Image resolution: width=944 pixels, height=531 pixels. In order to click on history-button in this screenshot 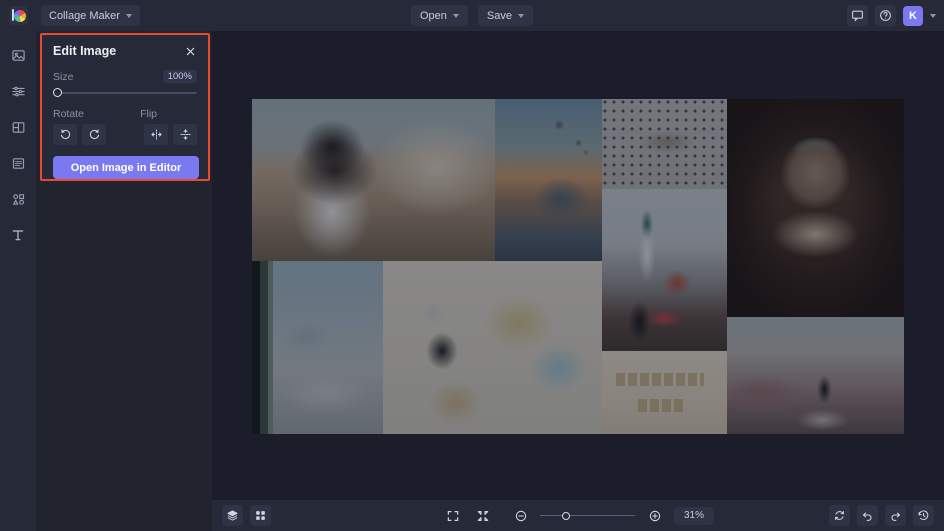, I will do `click(923, 515)`.